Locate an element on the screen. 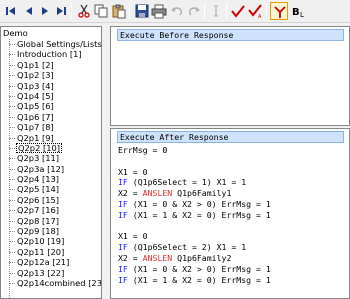 This screenshot has height=299, width=350. execute-after-header: Execute After Response is located at coordinates (230, 137).